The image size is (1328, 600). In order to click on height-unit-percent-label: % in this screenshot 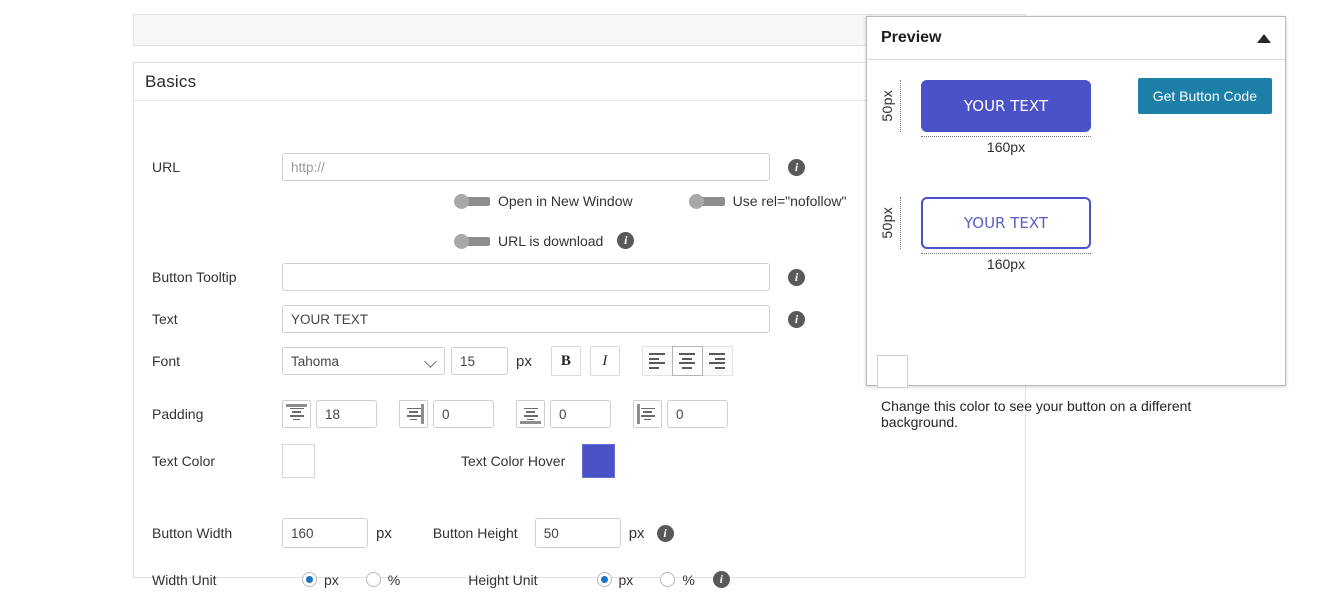, I will do `click(688, 579)`.